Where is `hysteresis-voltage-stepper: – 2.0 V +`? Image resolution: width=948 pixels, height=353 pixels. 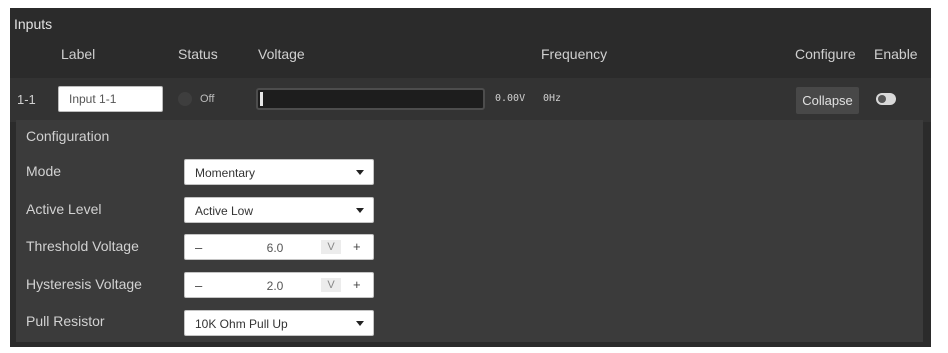 hysteresis-voltage-stepper: – 2.0 V + is located at coordinates (279, 285).